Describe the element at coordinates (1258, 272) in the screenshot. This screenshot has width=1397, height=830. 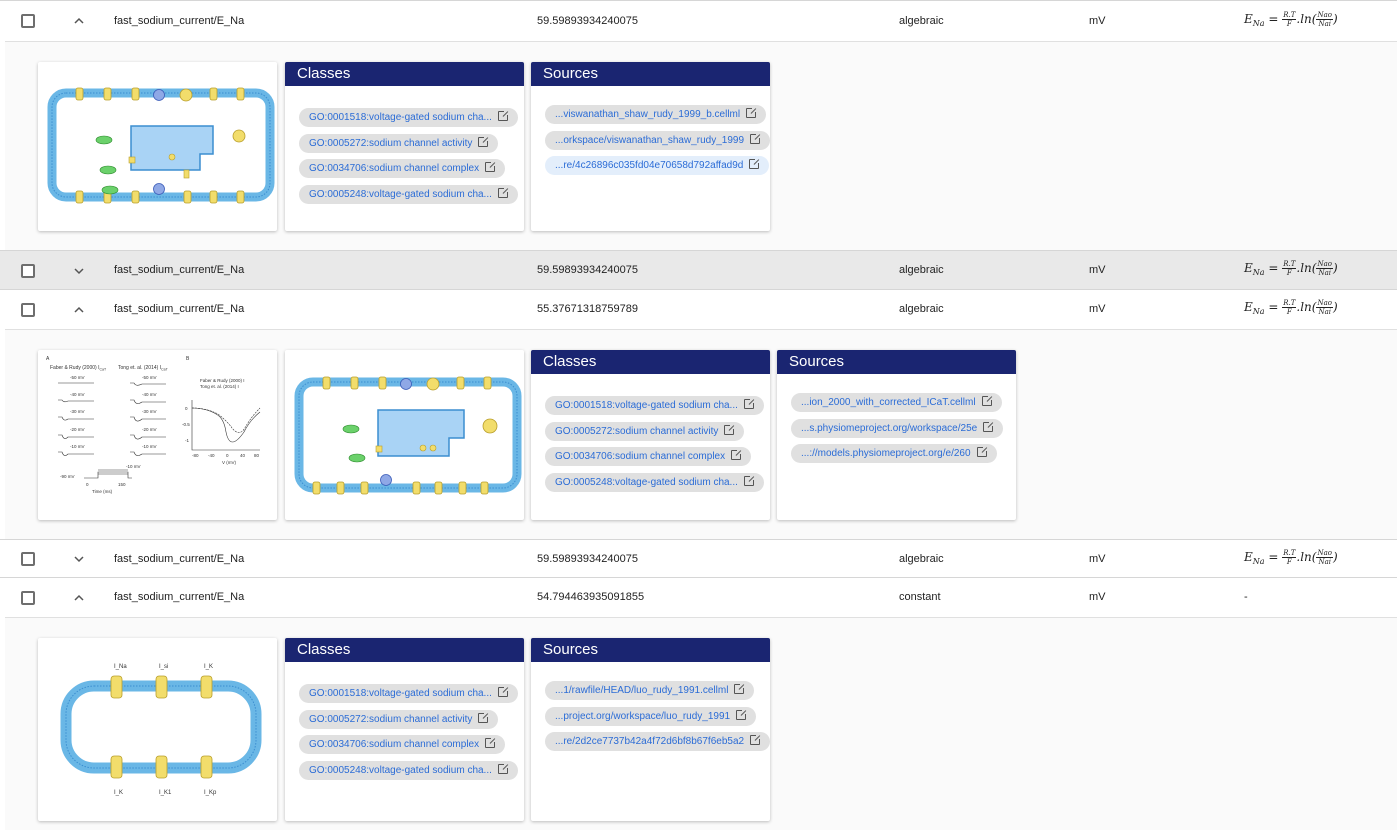
I see `eq-sub: Na` at that location.